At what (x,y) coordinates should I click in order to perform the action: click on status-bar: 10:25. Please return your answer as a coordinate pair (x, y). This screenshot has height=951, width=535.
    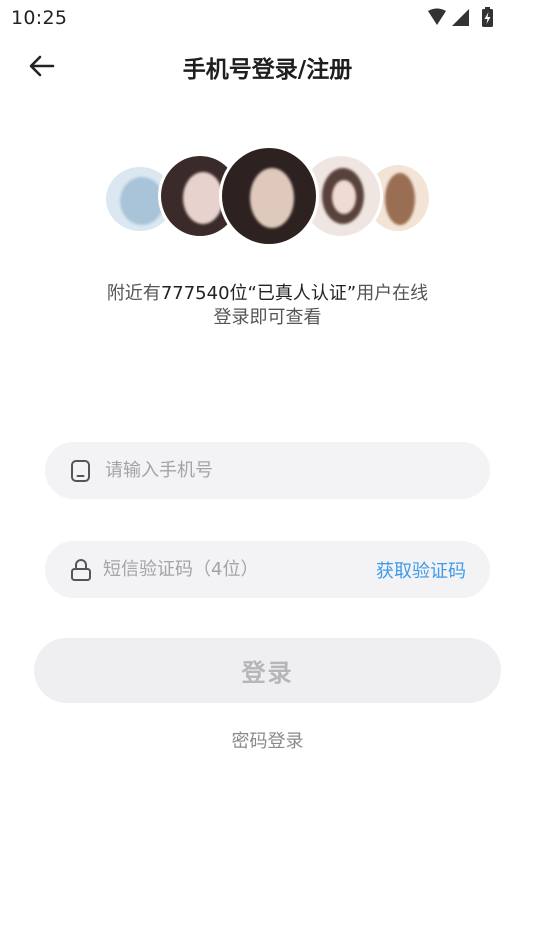
    Looking at the image, I should click on (267, 18).